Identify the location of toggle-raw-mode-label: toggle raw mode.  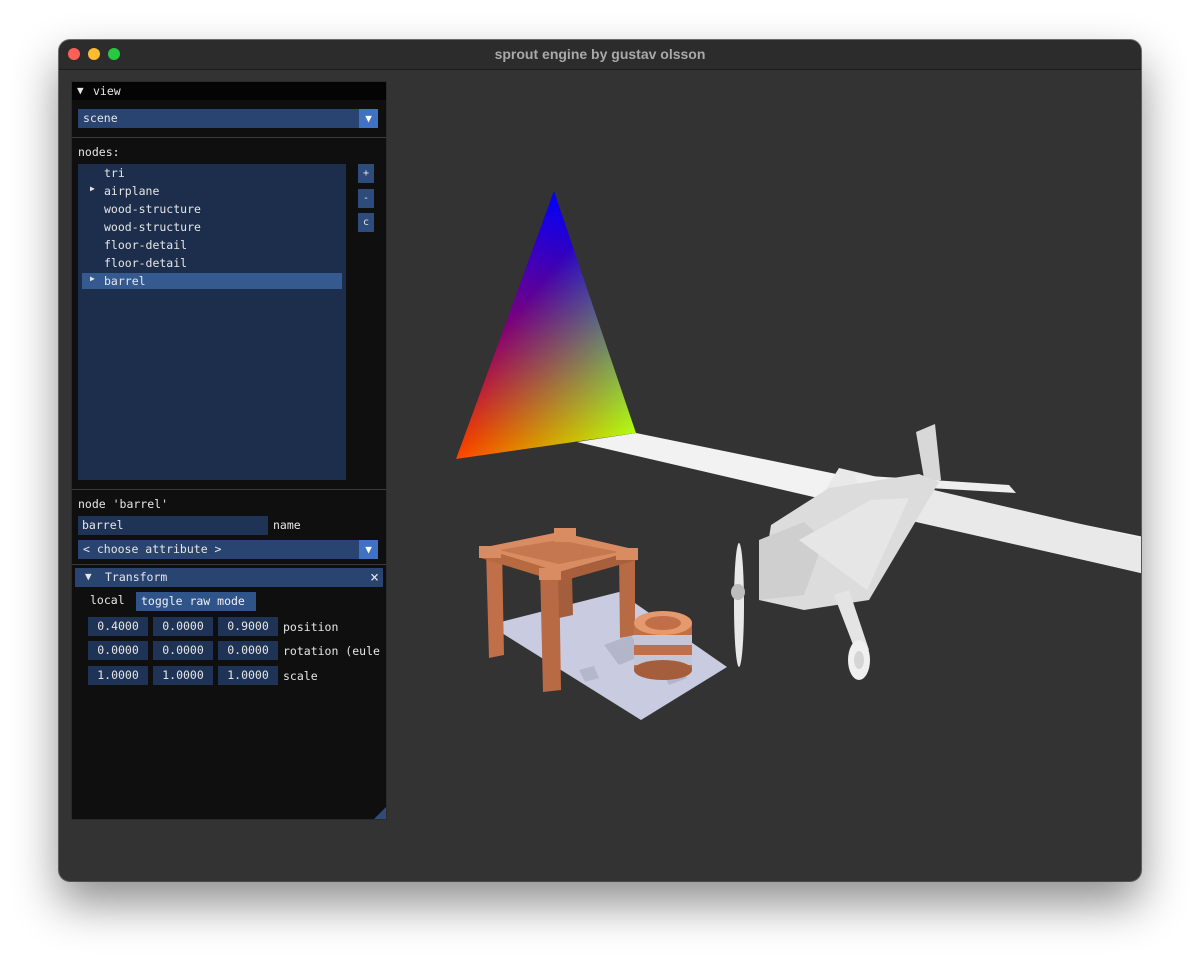
(193, 601).